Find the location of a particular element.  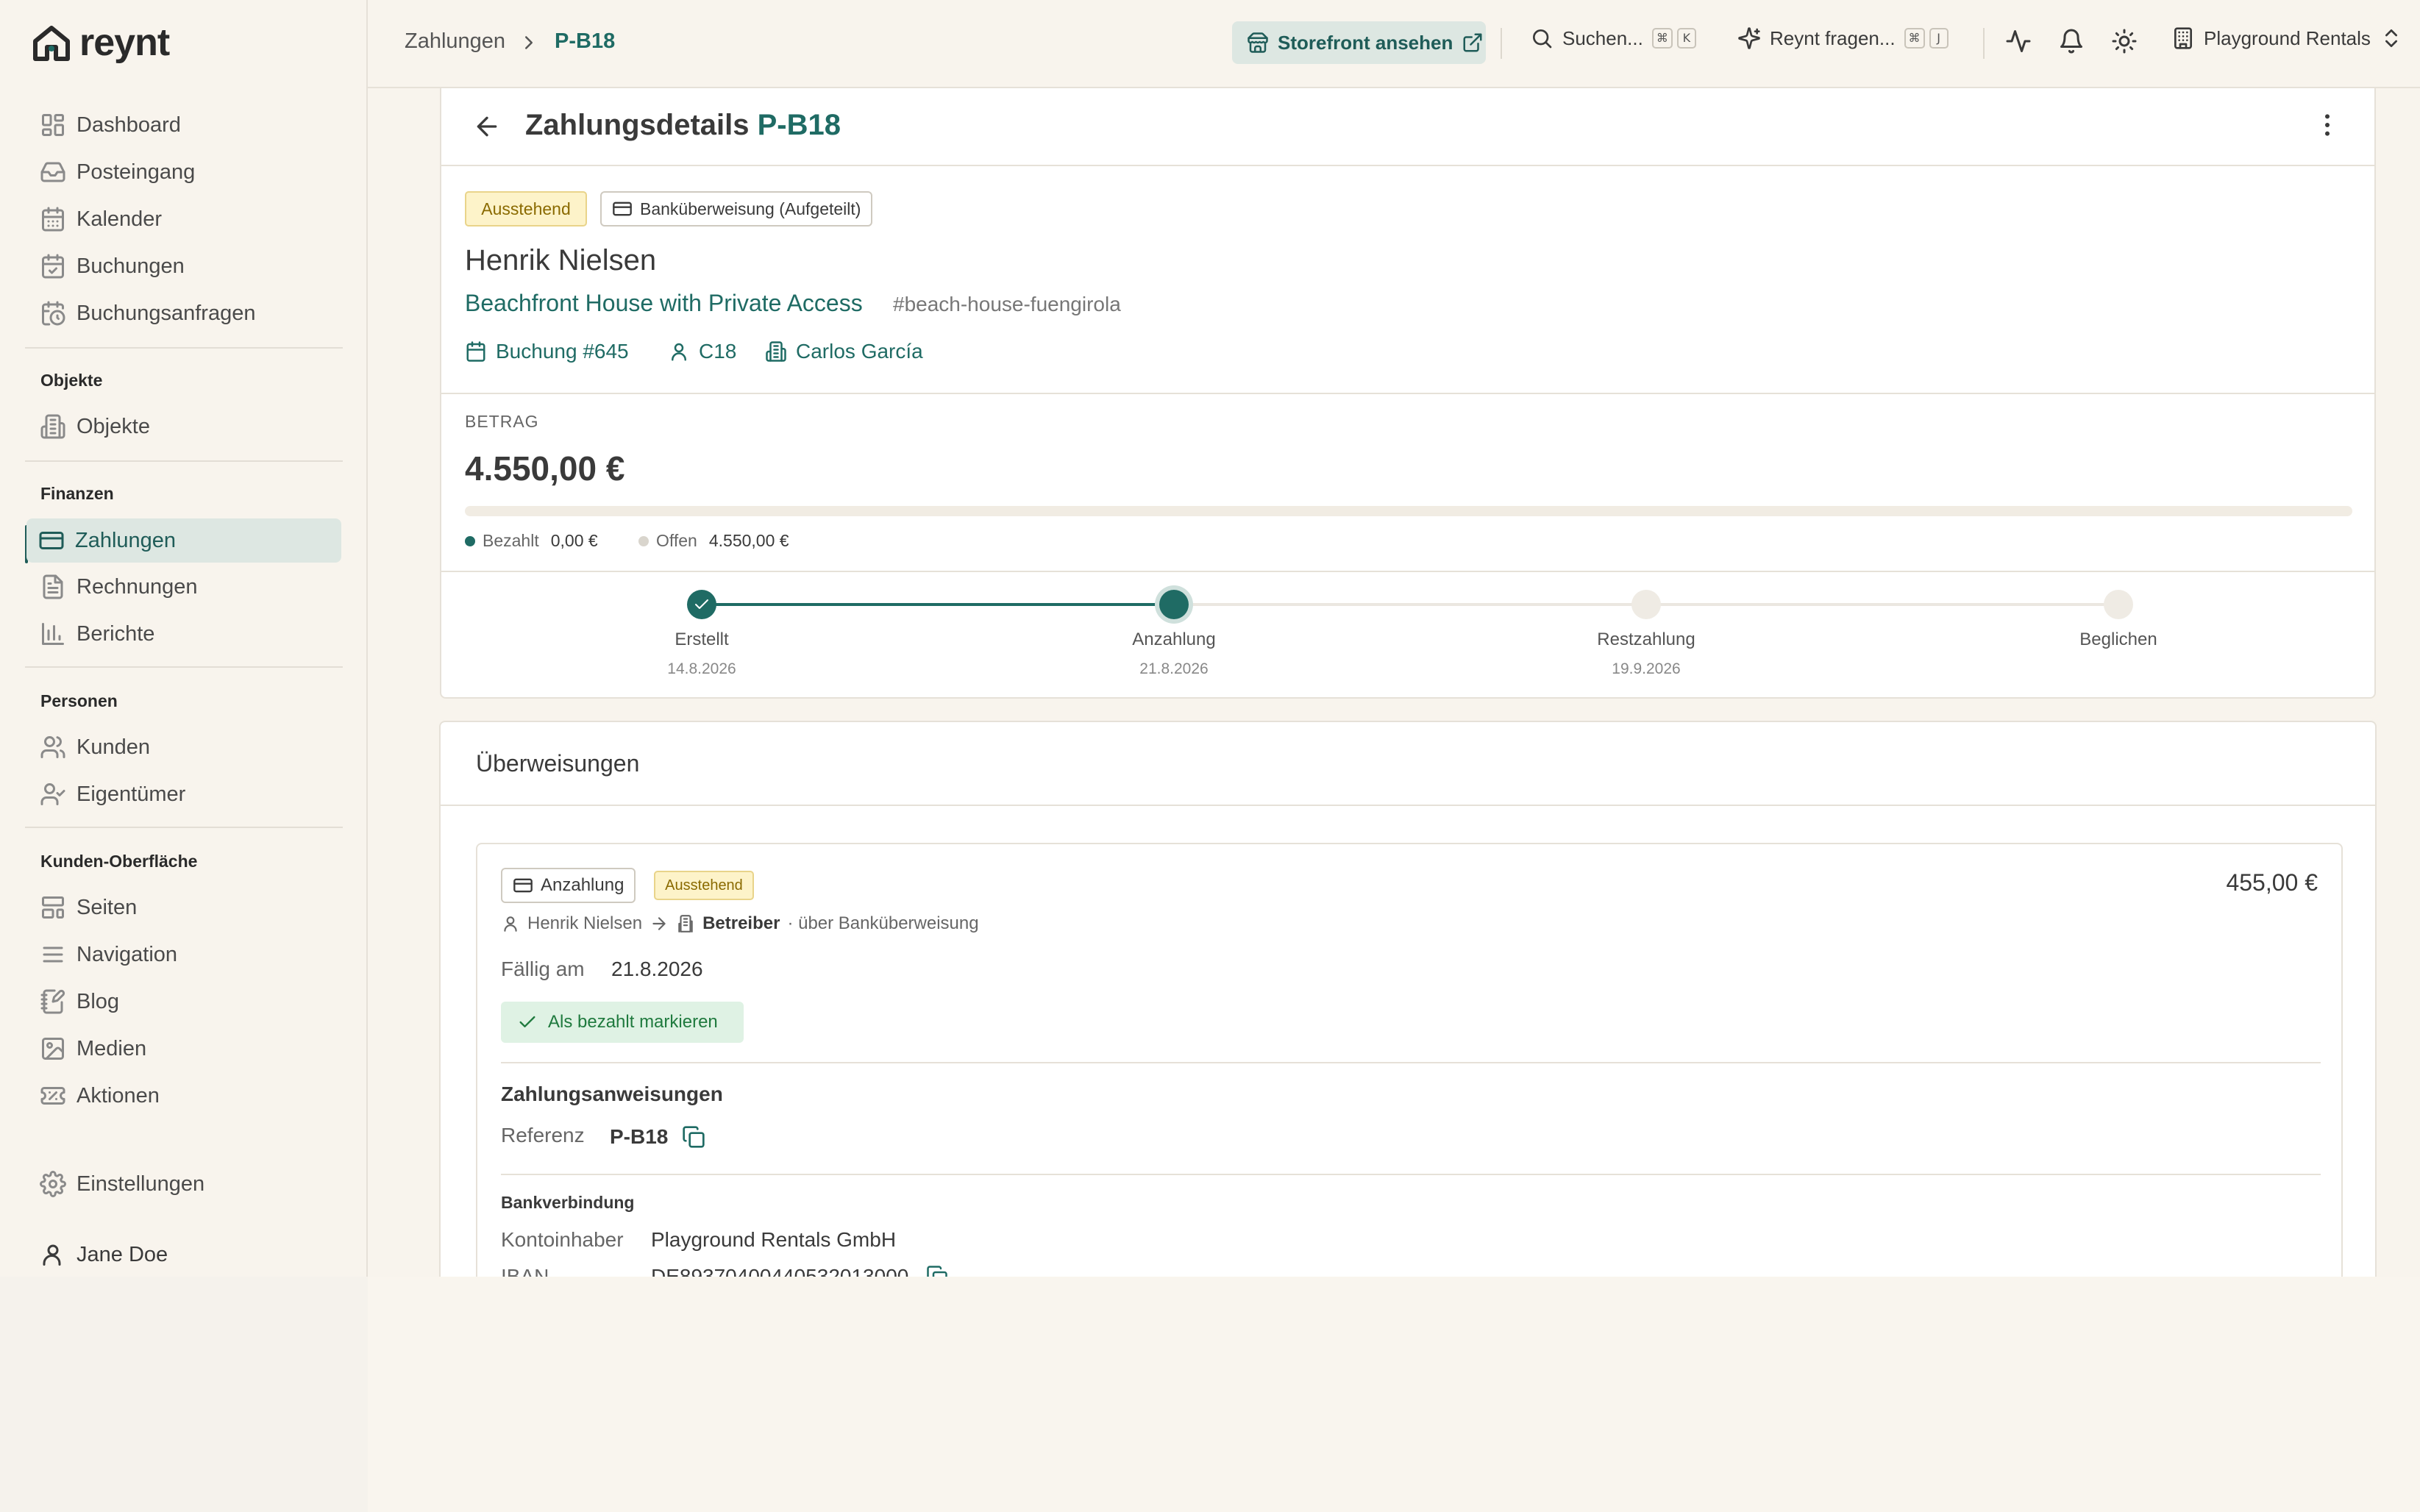

sidebar-item-dashboard: Dashboard is located at coordinates (186, 125).